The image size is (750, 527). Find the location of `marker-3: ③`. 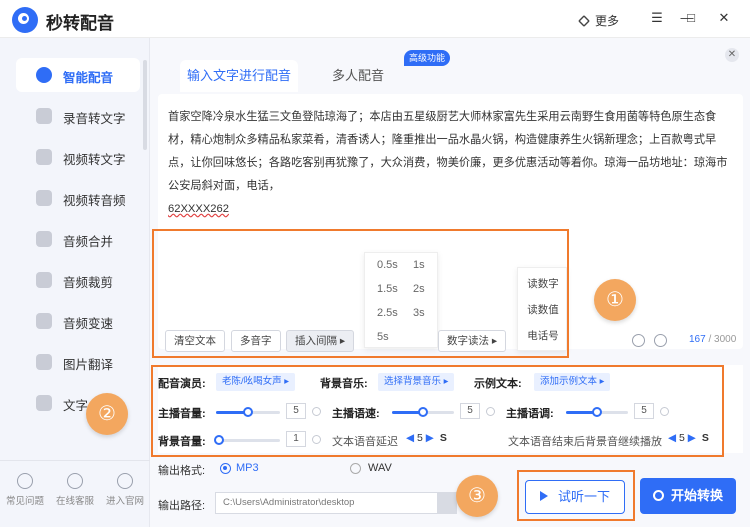

marker-3: ③ is located at coordinates (477, 496).